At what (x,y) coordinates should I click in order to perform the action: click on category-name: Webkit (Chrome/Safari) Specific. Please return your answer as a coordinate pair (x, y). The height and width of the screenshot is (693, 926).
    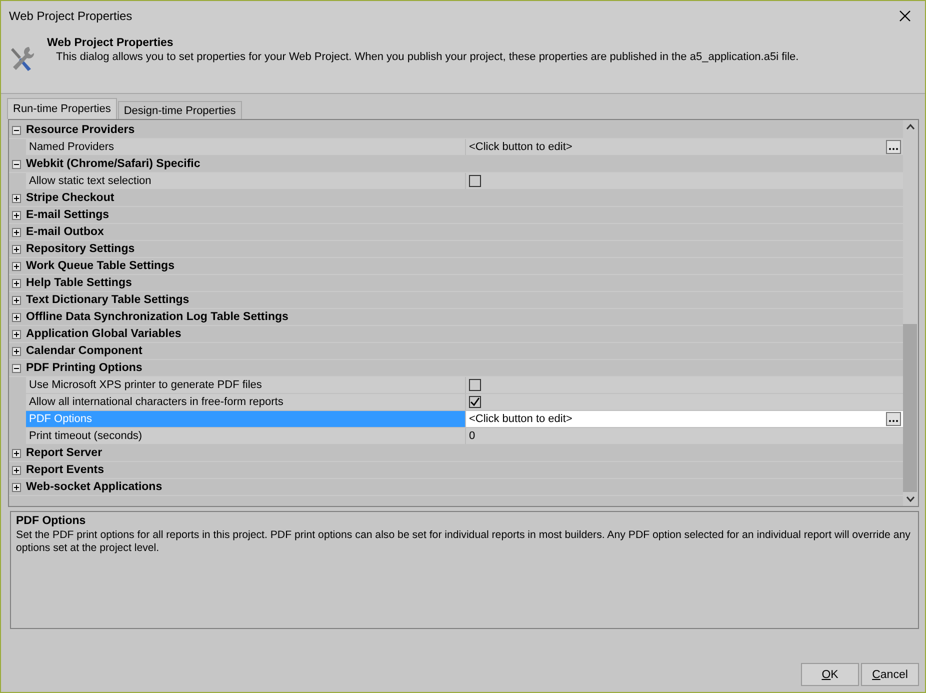
    Looking at the image, I should click on (113, 164).